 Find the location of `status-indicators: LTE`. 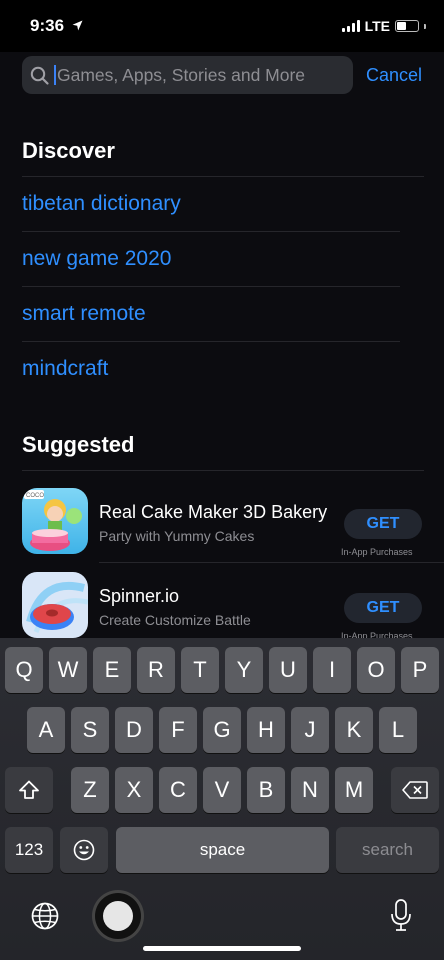

status-indicators: LTE is located at coordinates (383, 26).